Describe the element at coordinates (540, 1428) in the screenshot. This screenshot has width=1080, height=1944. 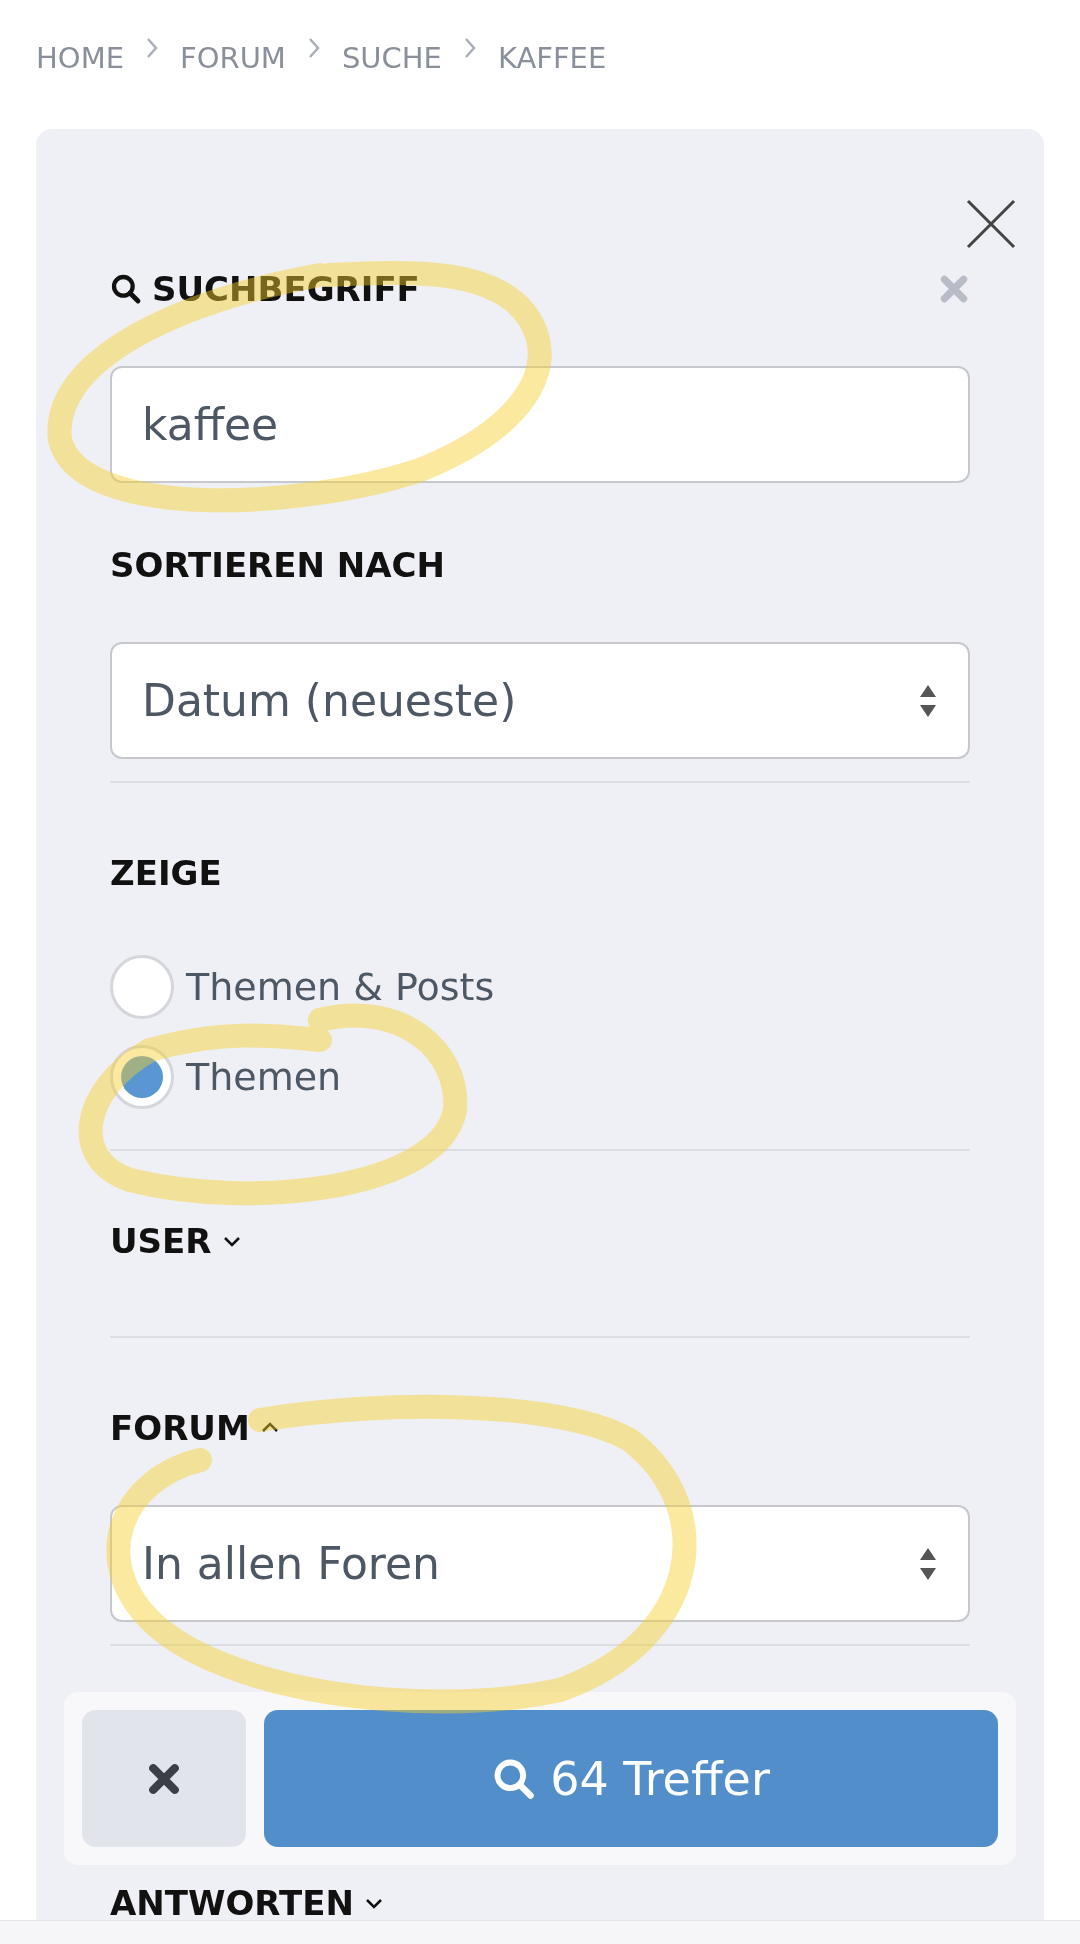
I see `collapsible-header: FORUM` at that location.